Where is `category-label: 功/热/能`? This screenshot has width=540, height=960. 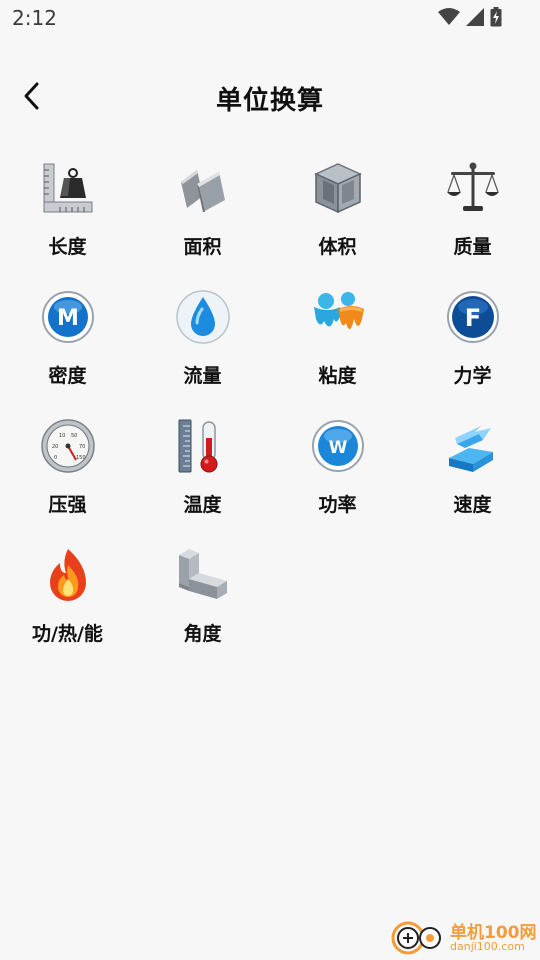
category-label: 功/热/能 is located at coordinates (67, 634).